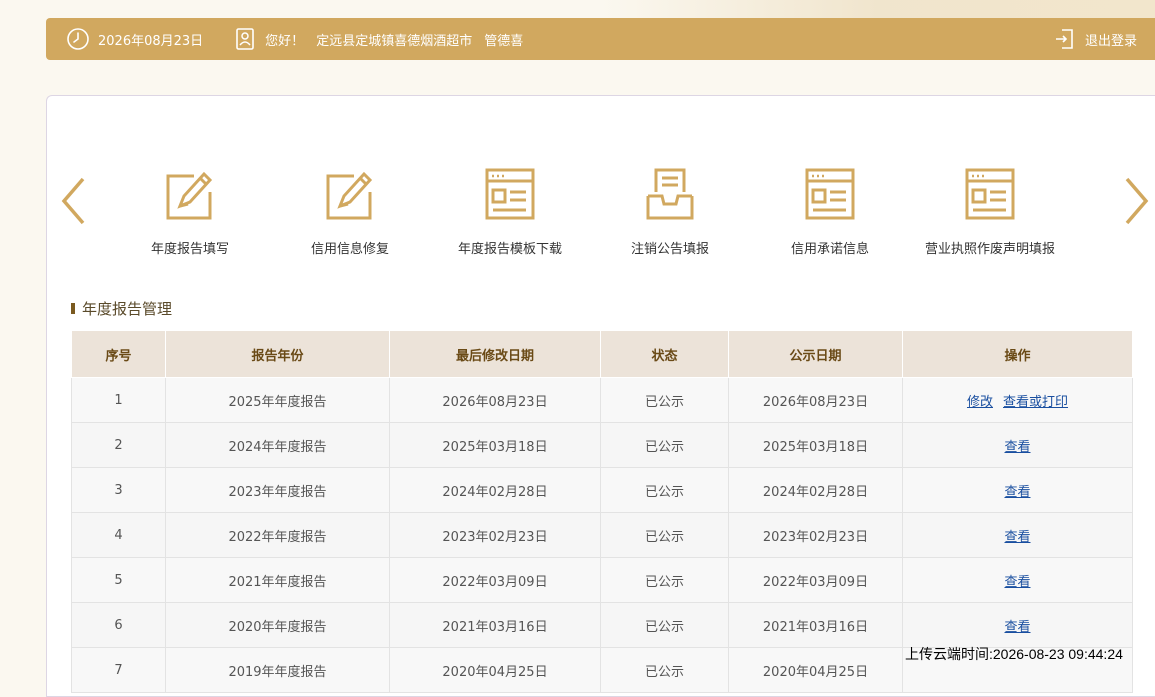 The image size is (1155, 697). Describe the element at coordinates (664, 354) in the screenshot. I see `column-header: 状态` at that location.